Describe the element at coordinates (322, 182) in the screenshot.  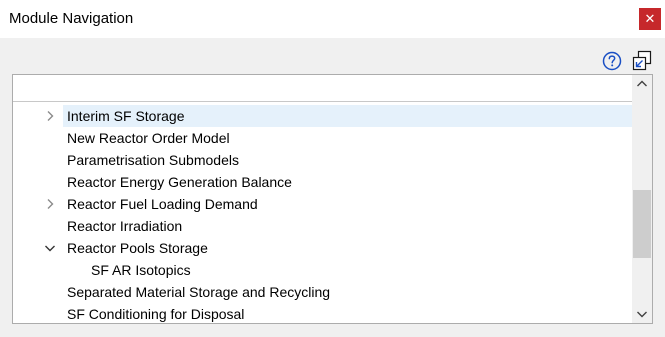
I see `tree-item: Reactor Energy Generation Balance` at that location.